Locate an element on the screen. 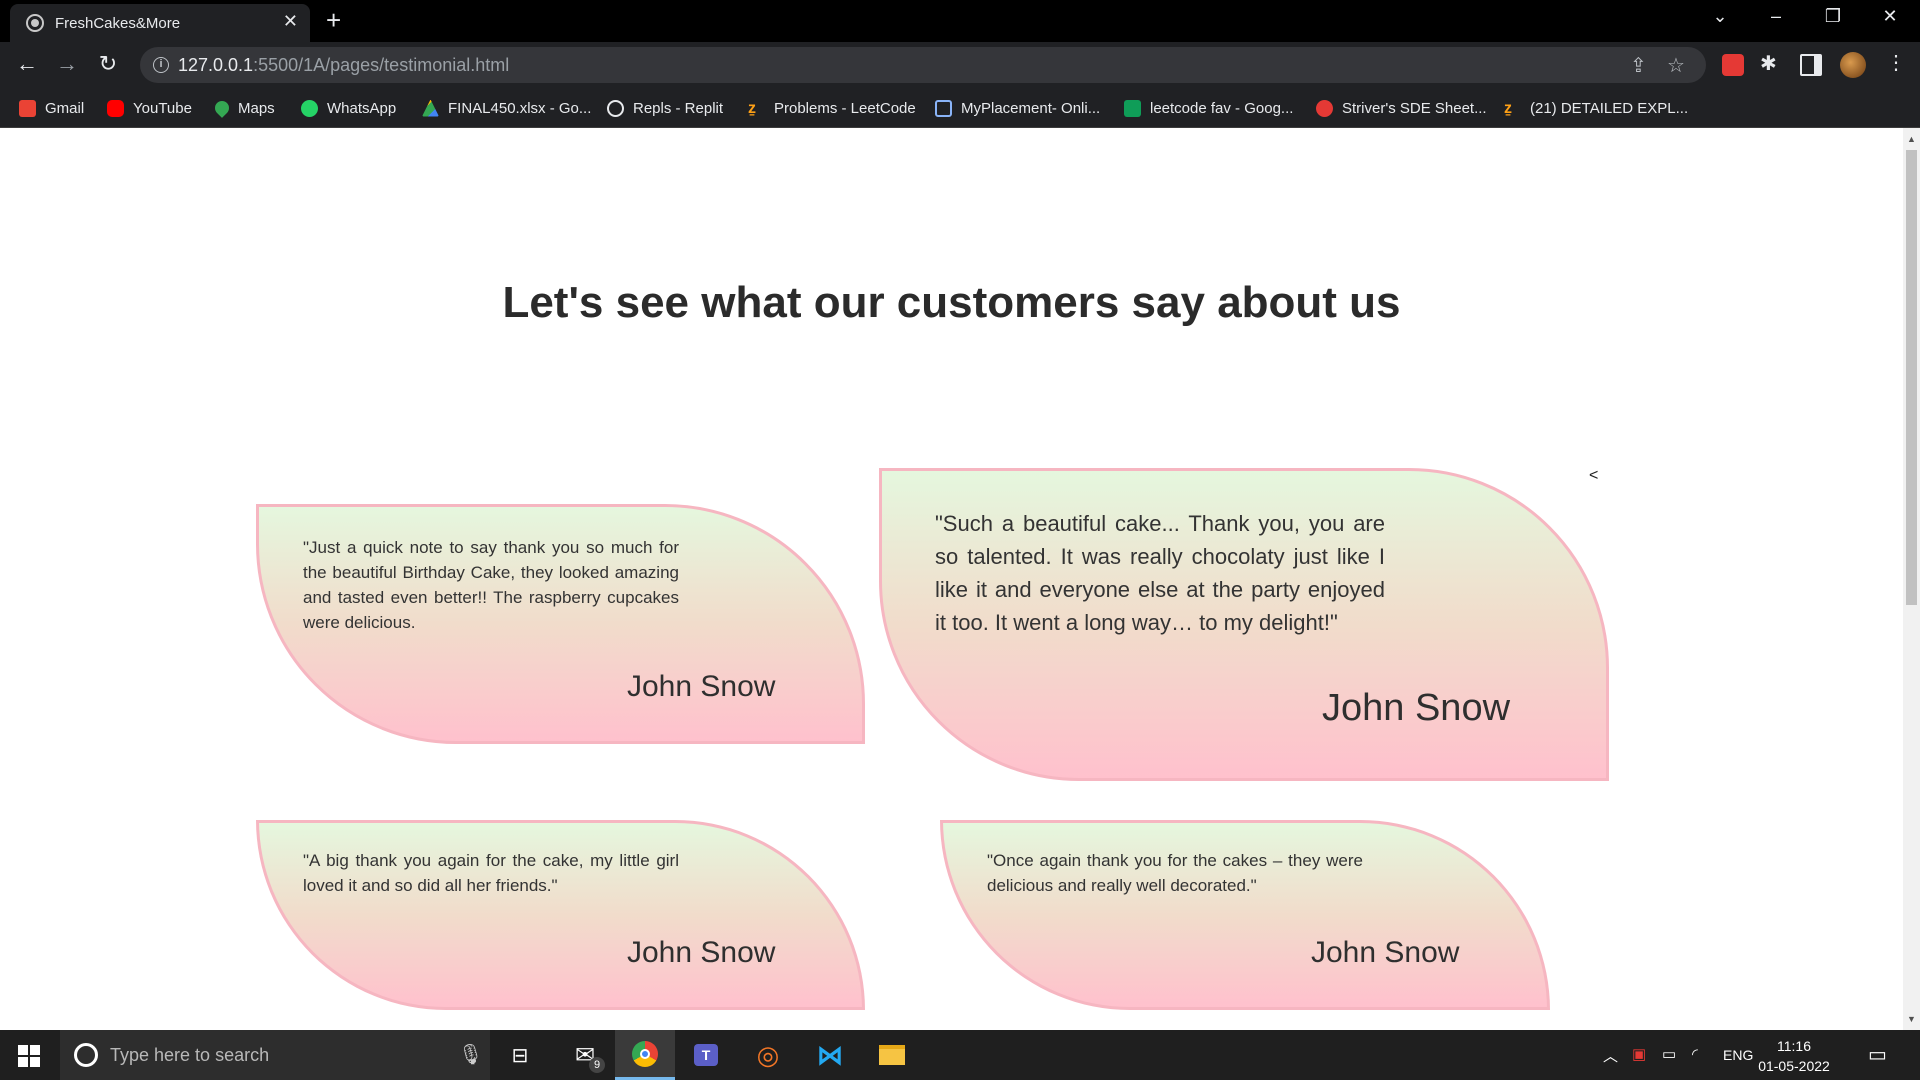 This screenshot has height=1080, width=1920. drive-icon is located at coordinates (430, 108).